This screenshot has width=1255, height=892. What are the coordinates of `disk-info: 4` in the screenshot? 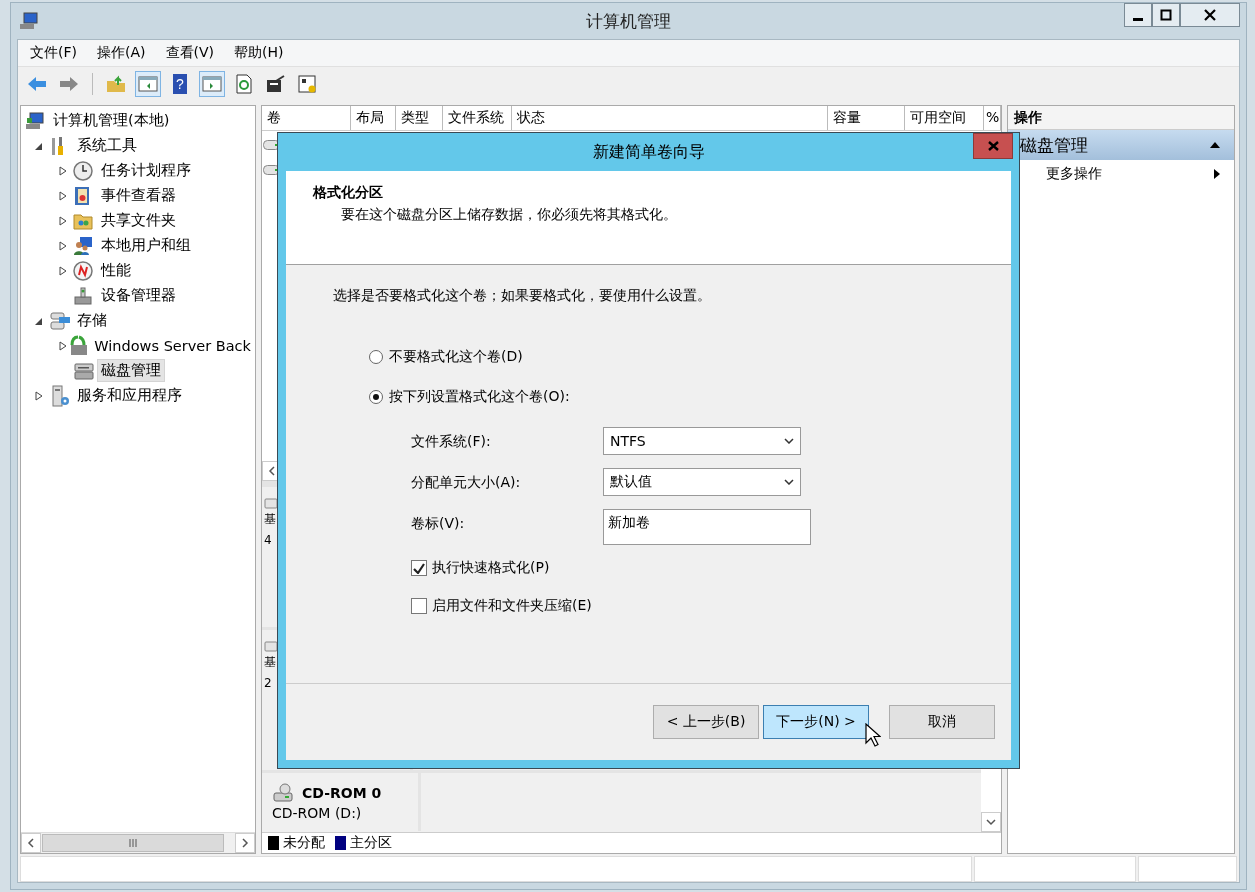 It's located at (268, 540).